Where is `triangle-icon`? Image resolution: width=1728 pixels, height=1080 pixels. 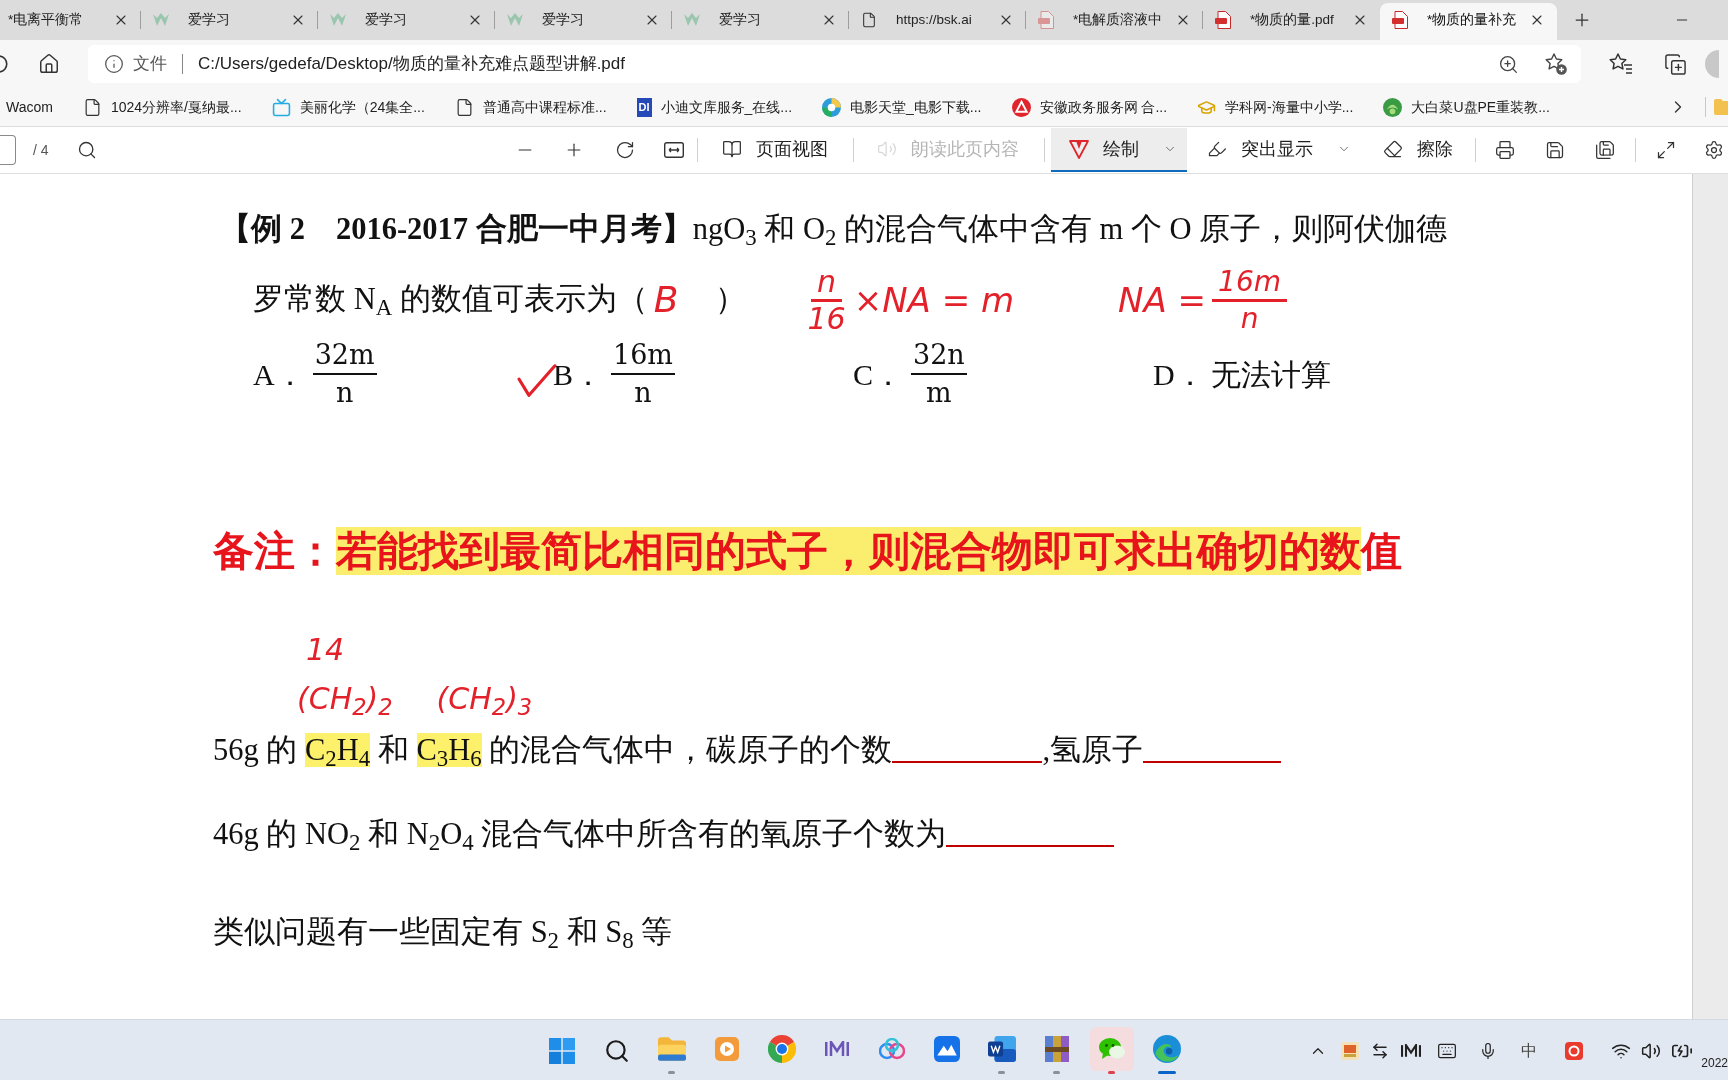
triangle-icon is located at coordinates (1078, 149).